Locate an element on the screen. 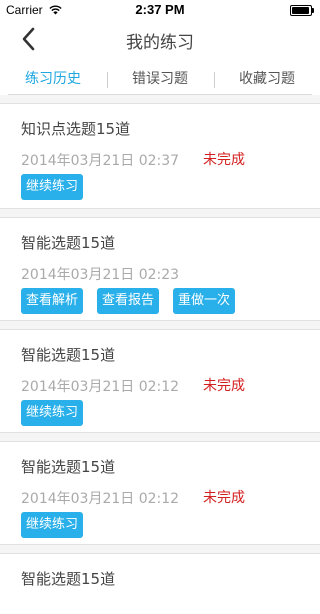 The height and width of the screenshot is (614, 320). tab-practice-history: 练习历史 is located at coordinates (53, 79).